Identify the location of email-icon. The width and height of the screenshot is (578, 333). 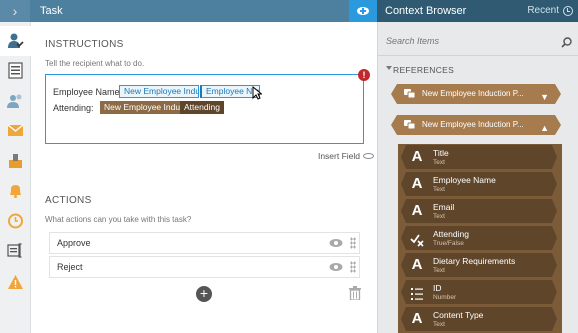
(15, 130).